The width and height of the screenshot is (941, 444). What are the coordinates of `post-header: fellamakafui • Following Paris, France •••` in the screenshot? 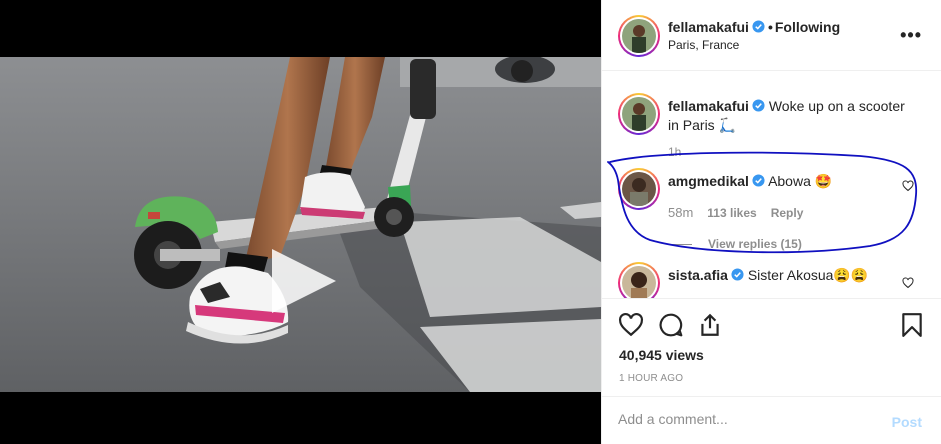 It's located at (771, 35).